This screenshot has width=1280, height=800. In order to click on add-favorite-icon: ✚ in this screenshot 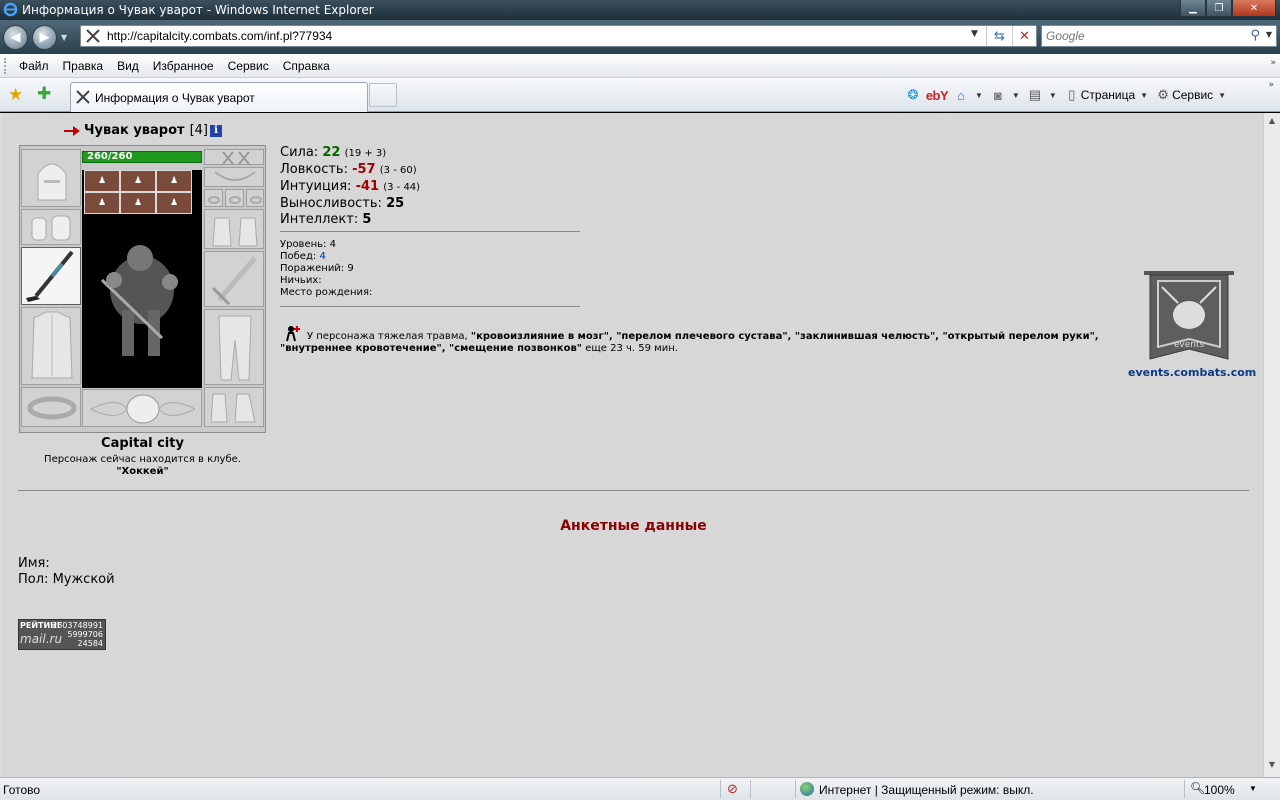, I will do `click(44, 94)`.